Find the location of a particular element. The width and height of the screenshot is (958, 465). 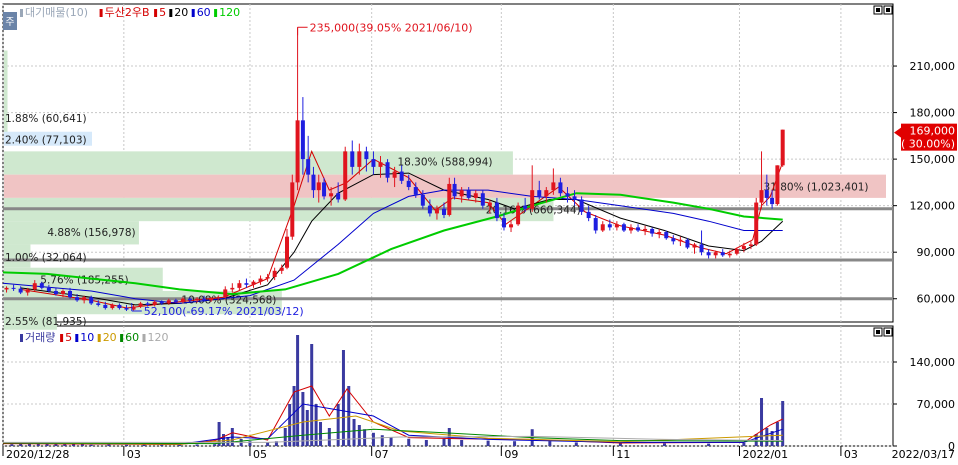

volume-profile-label: 18.30% (588,994) is located at coordinates (444, 162).